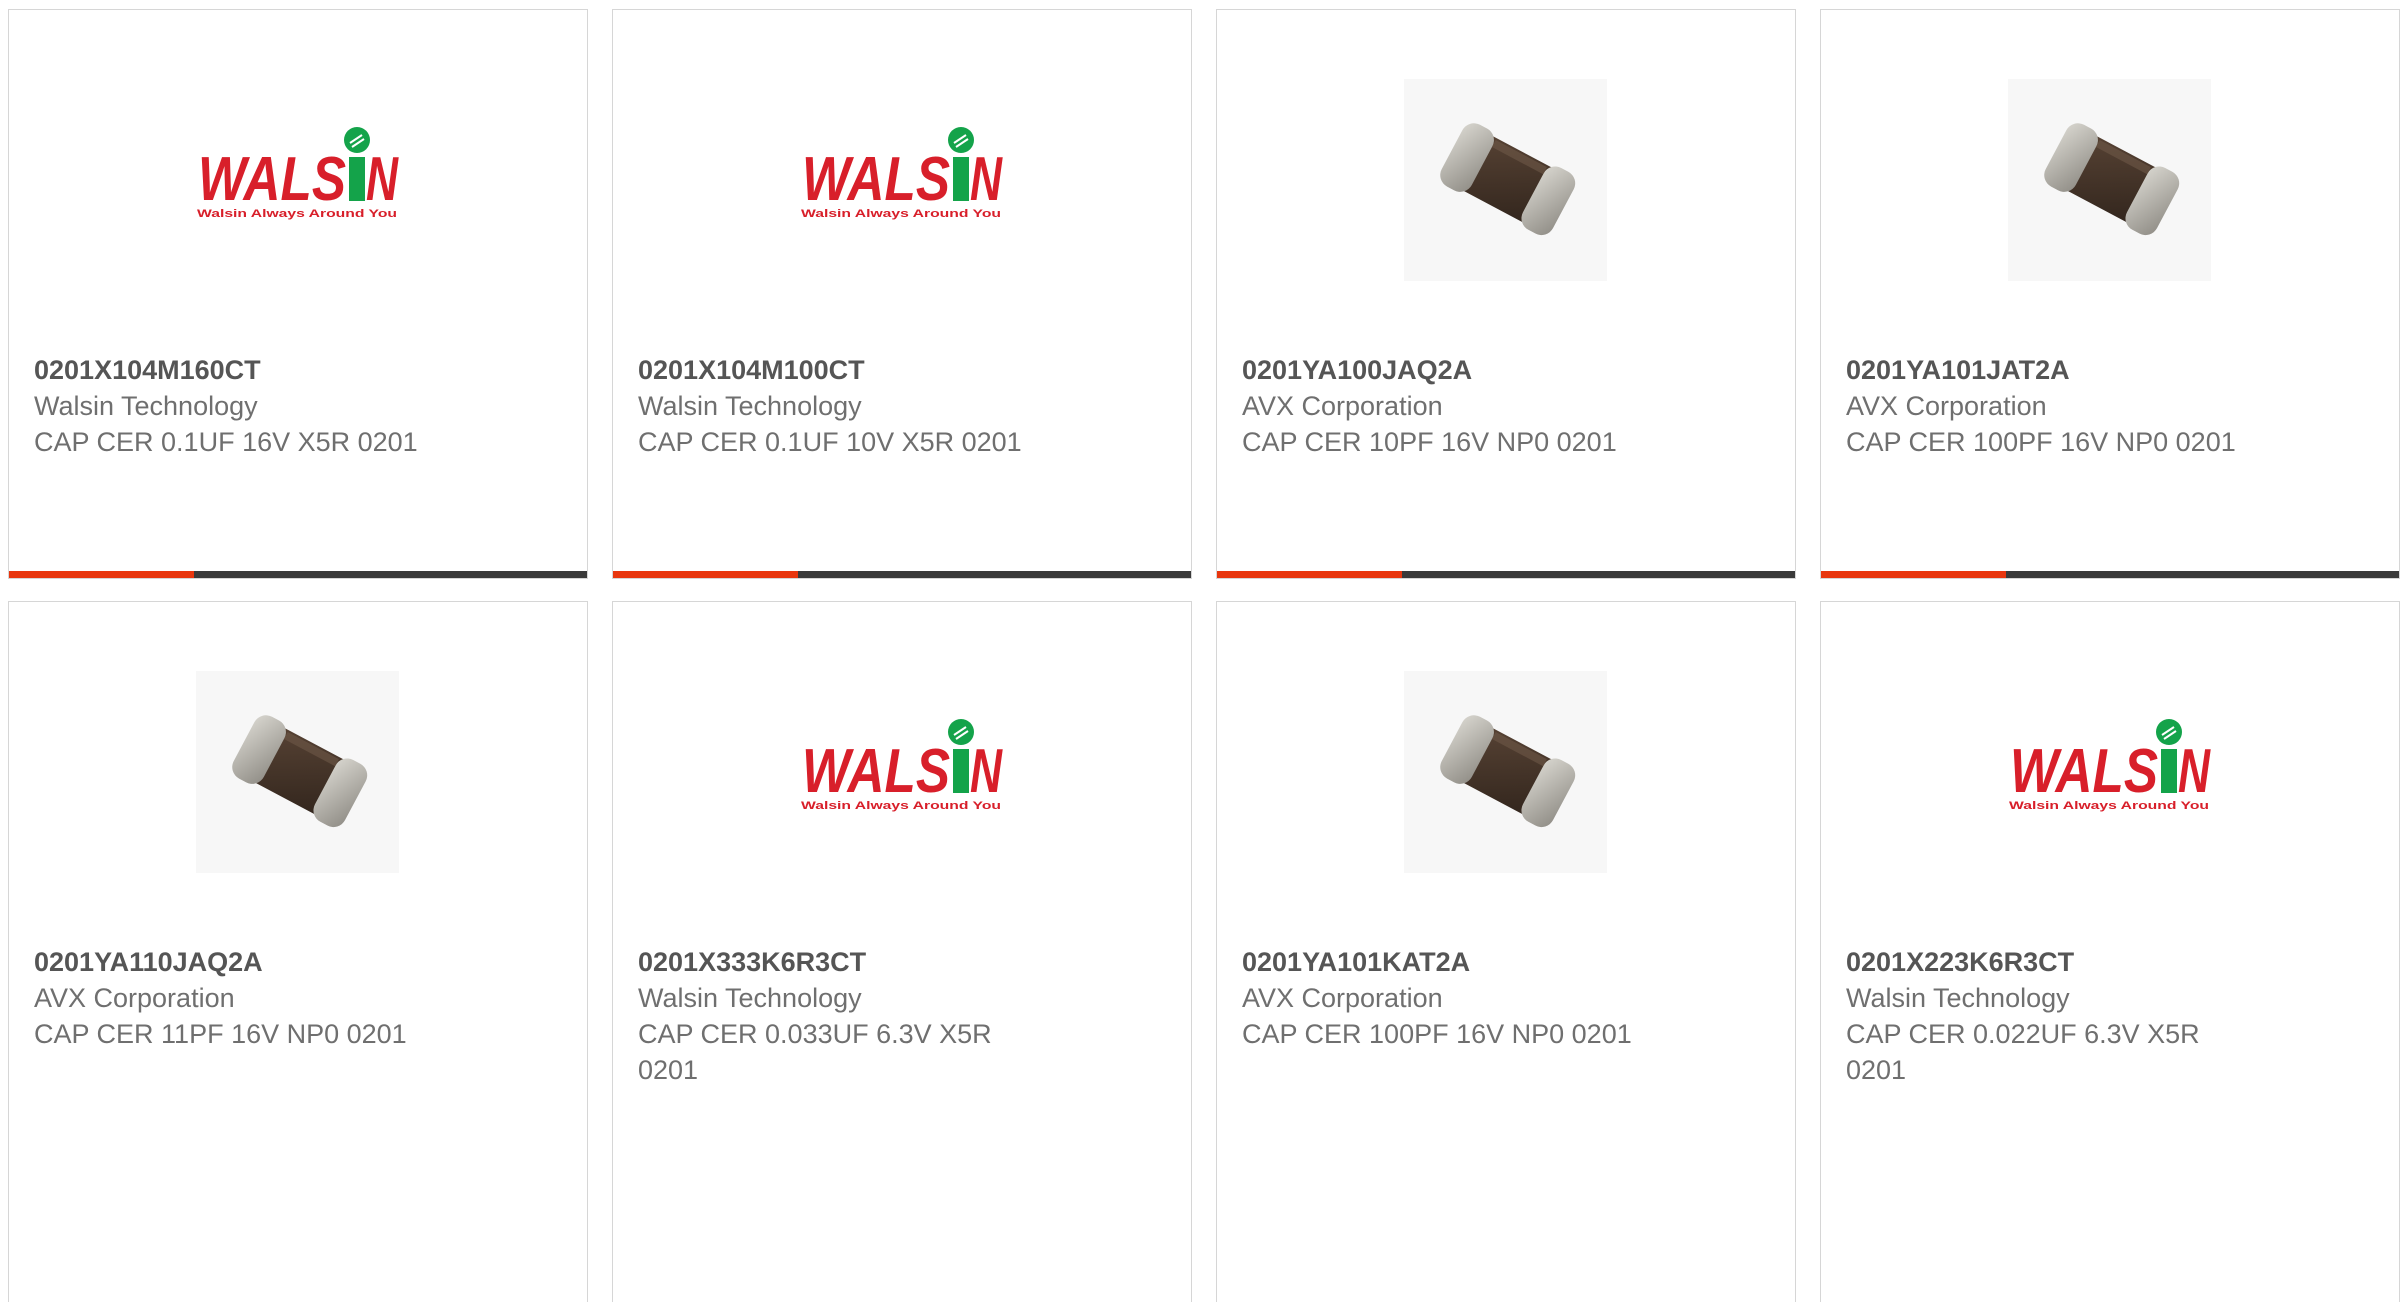 This screenshot has width=2400, height=1302. Describe the element at coordinates (848, 962) in the screenshot. I see `part-number: 0201X333K6R3CT` at that location.